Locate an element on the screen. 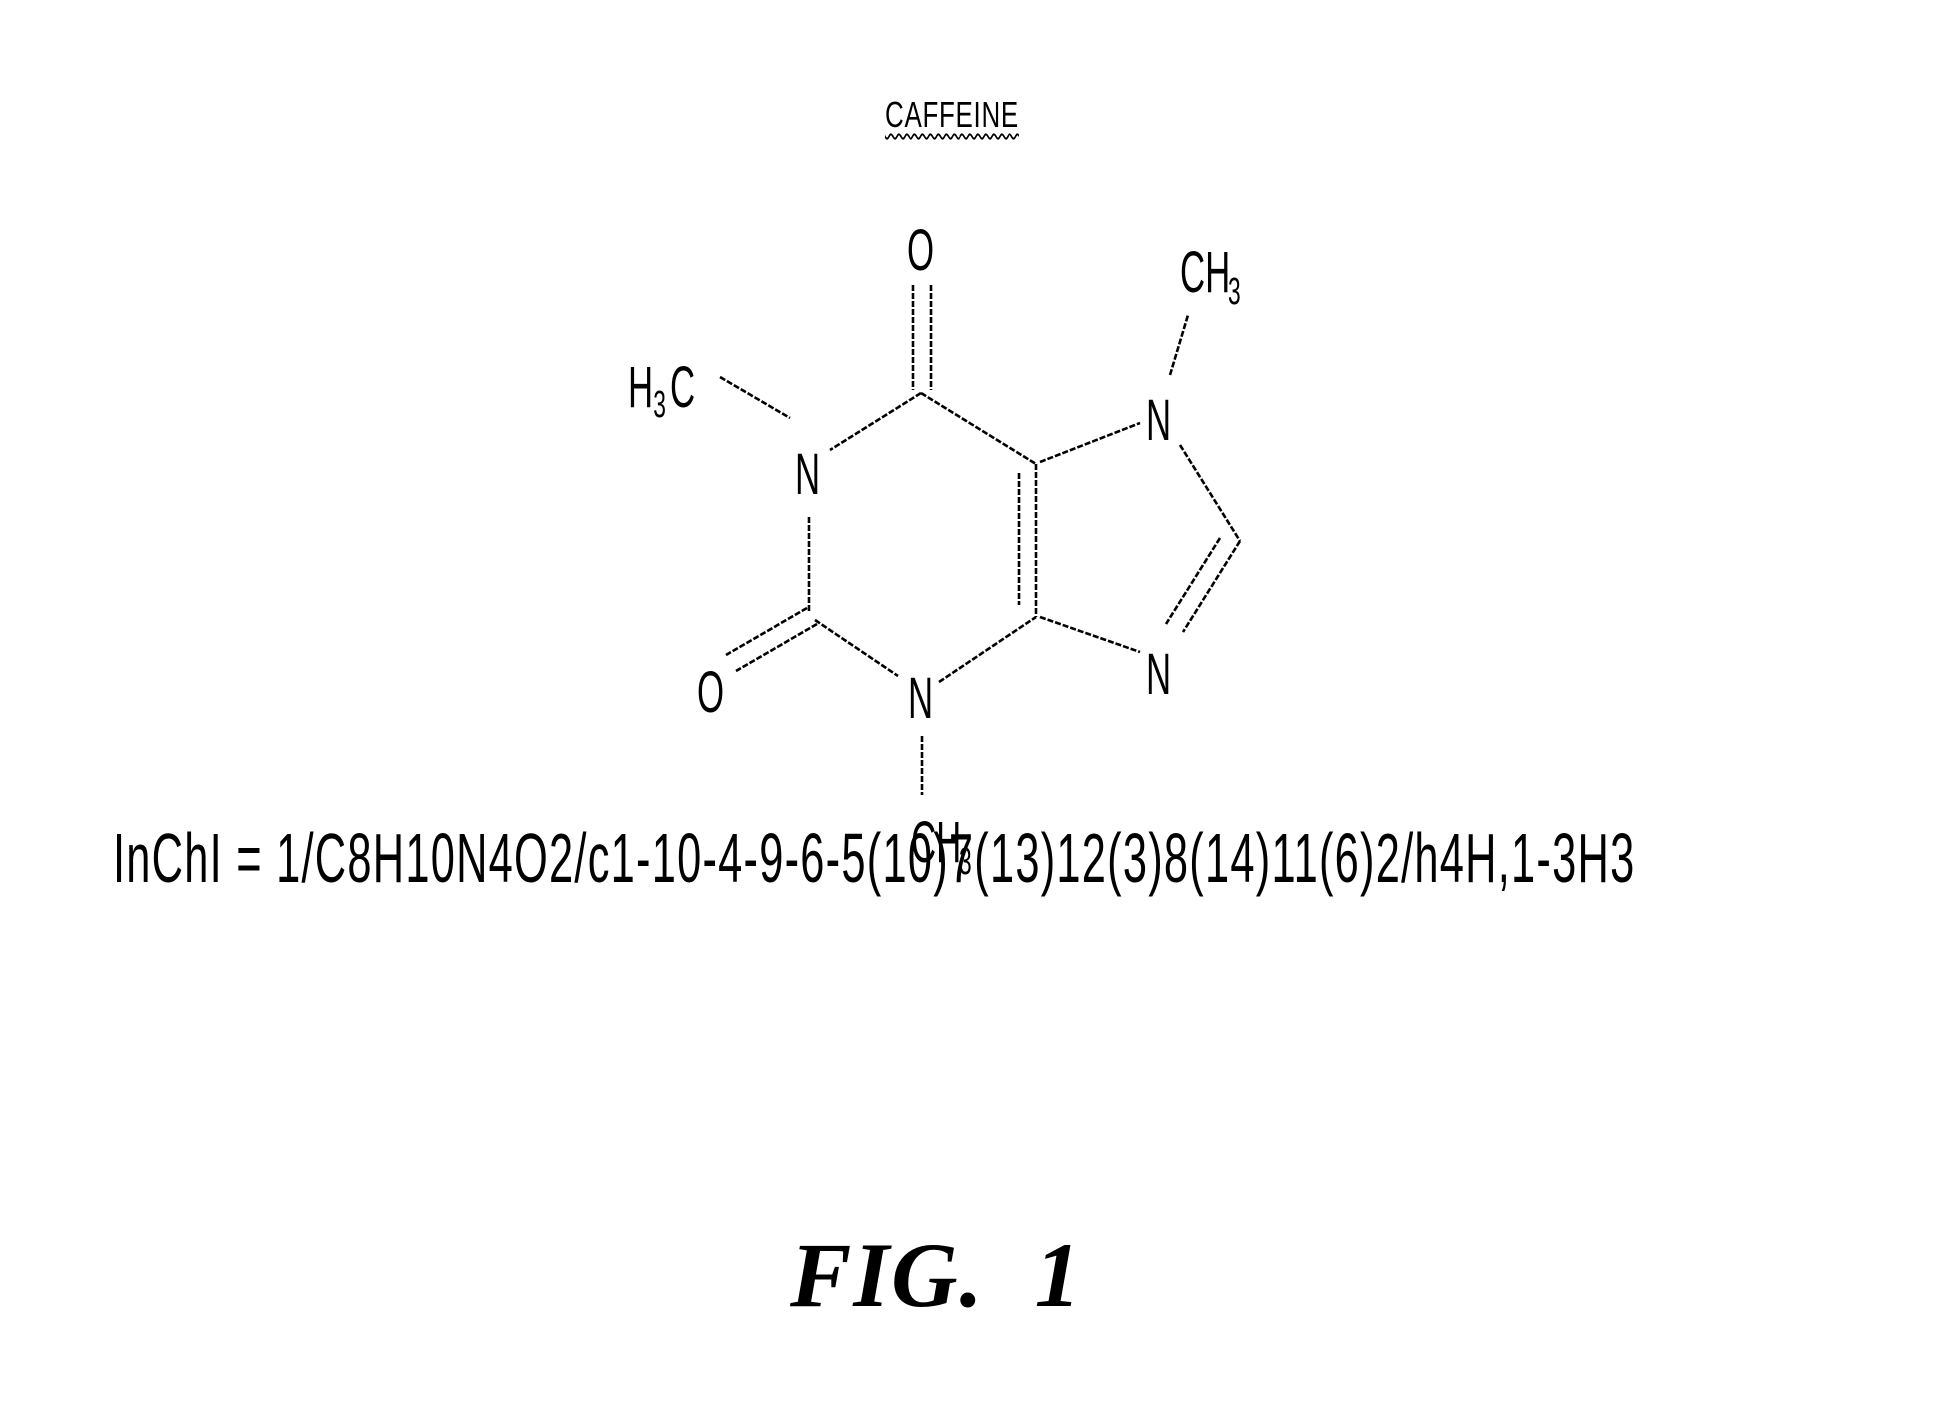 This screenshot has width=1951, height=1420. atom-n1: N is located at coordinates (807, 475).